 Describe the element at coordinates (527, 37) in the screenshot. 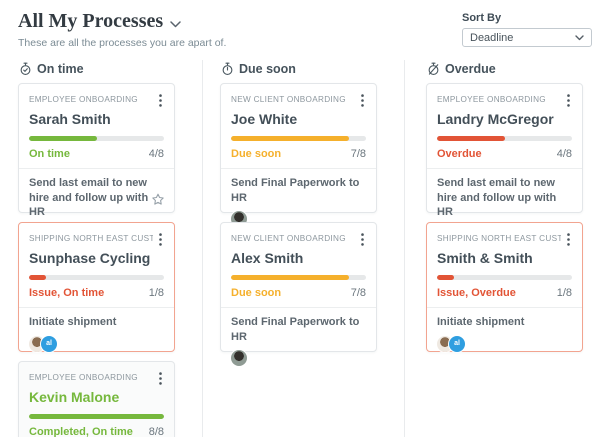

I see `sort-by-select: Deadline` at that location.